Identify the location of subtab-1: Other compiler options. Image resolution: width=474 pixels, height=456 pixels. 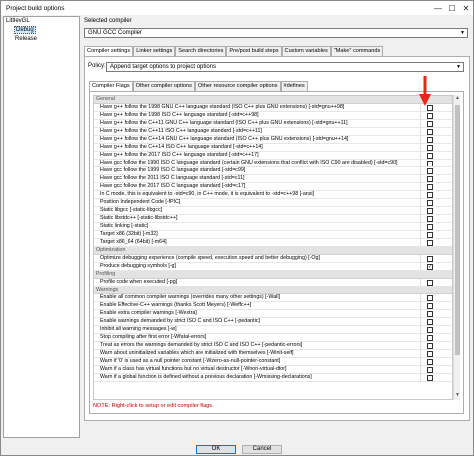
(163, 86).